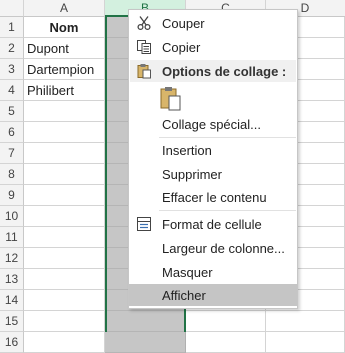  I want to click on menu-label-format-cellule: Format de cellule, so click(212, 224).